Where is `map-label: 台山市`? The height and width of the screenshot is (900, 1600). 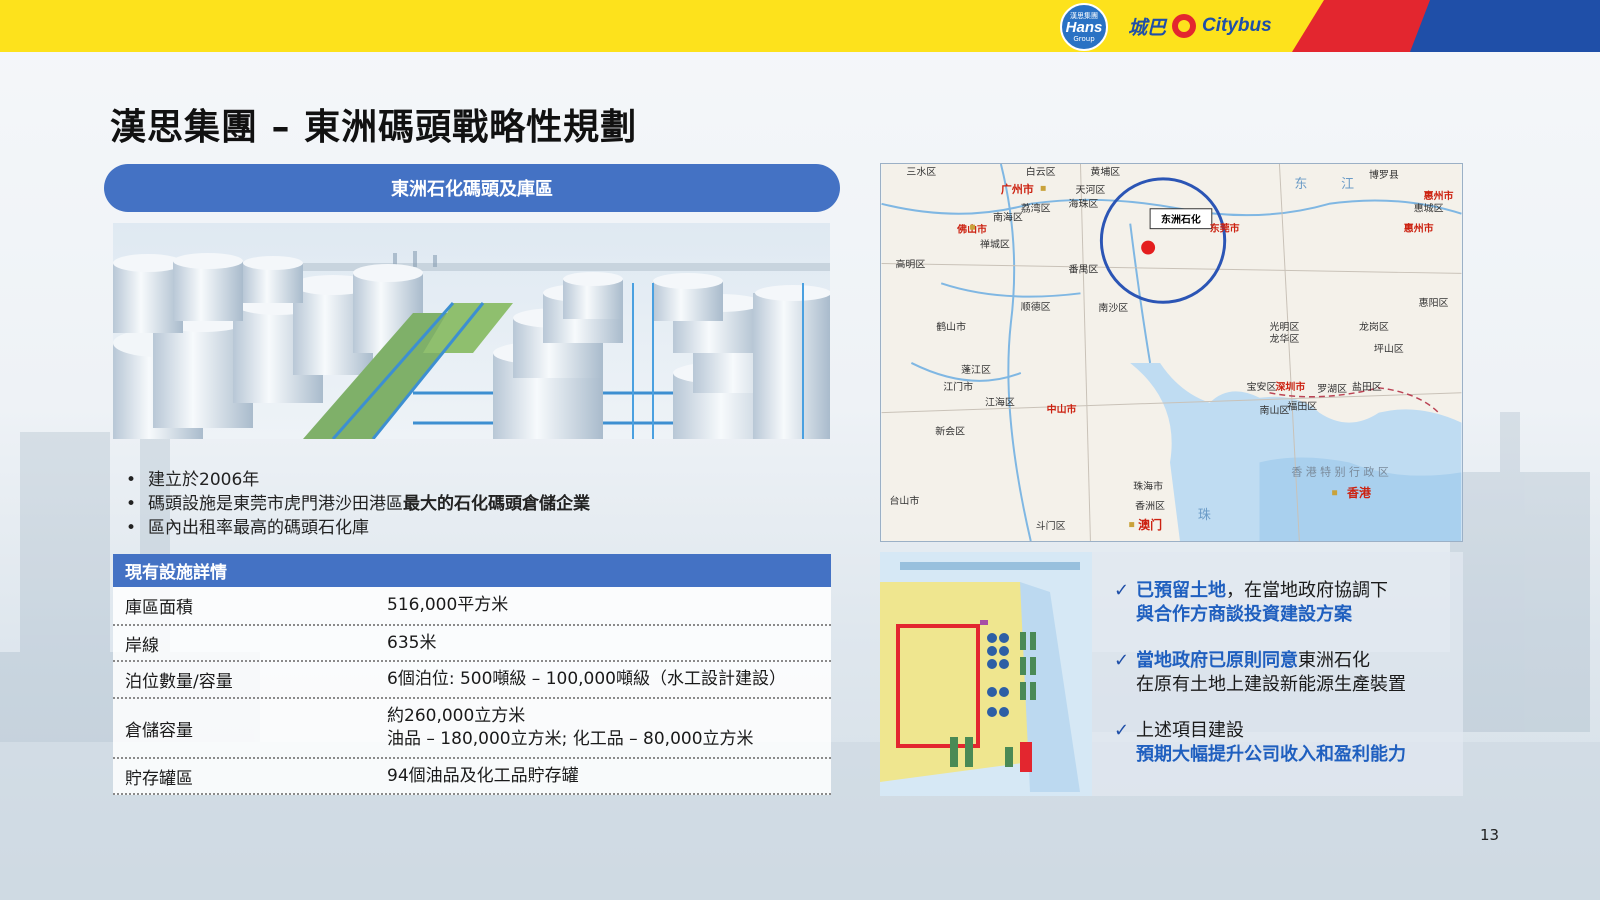 map-label: 台山市 is located at coordinates (904, 500).